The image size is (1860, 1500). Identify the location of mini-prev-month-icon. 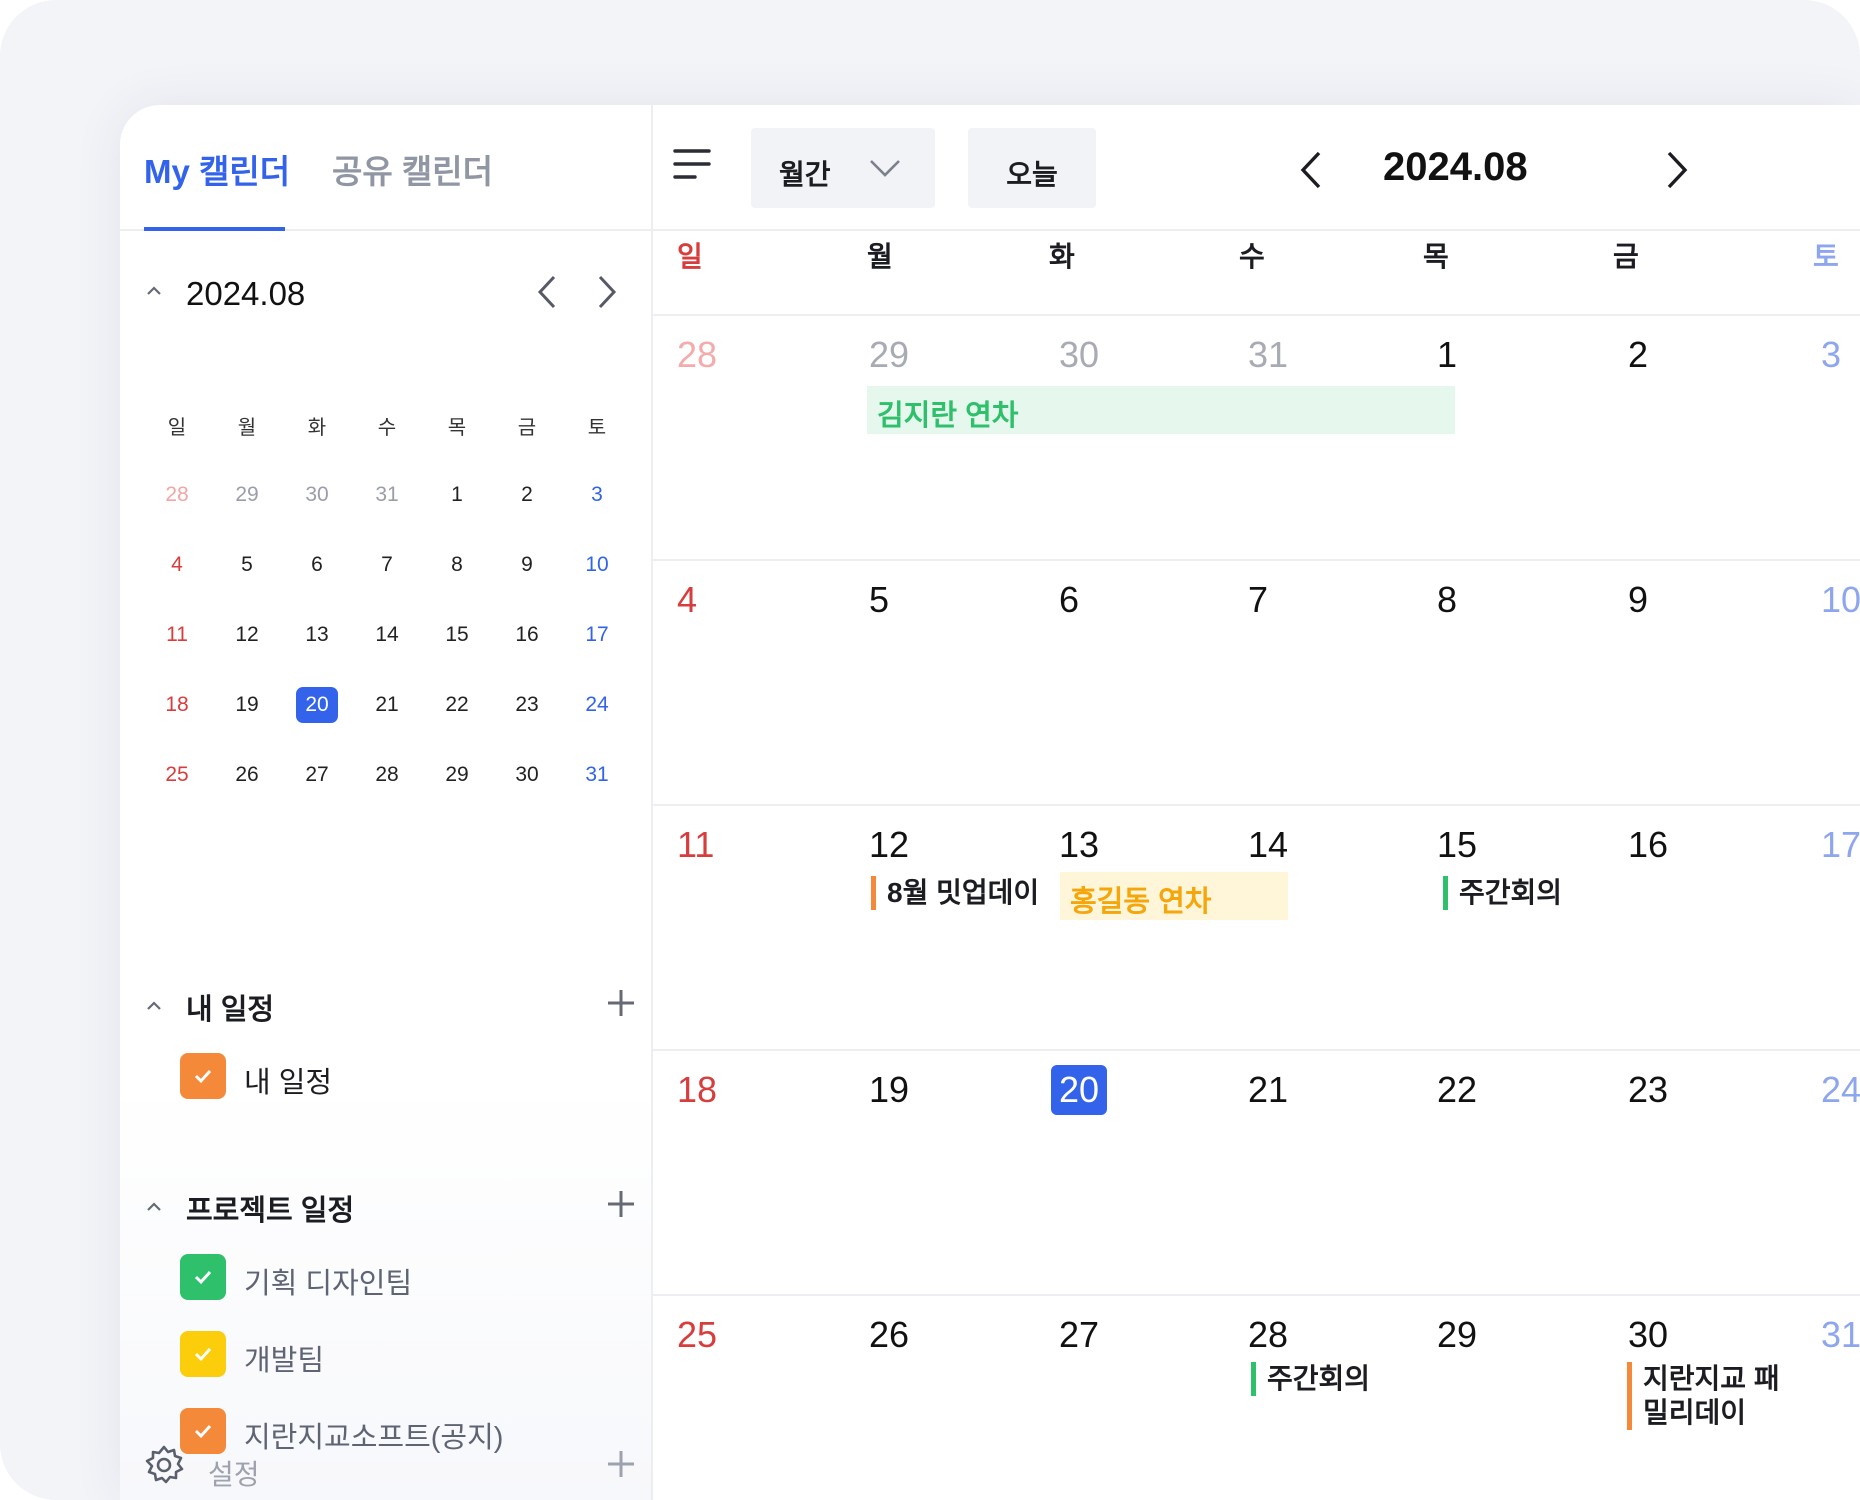
(548, 292).